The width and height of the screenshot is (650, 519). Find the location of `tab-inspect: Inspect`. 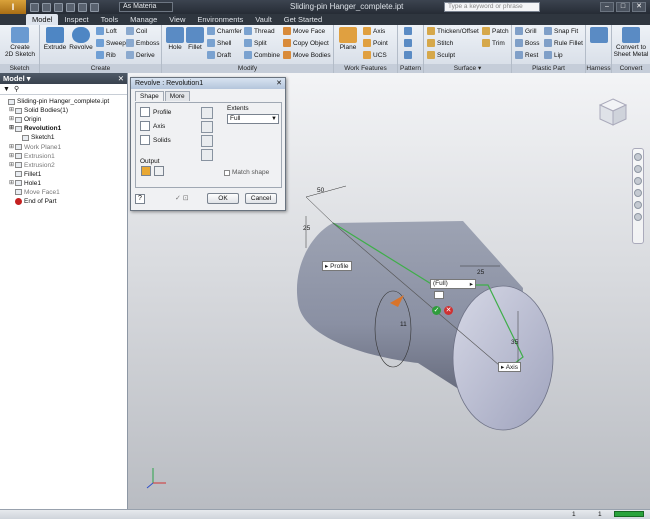

tab-inspect: Inspect is located at coordinates (76, 19).